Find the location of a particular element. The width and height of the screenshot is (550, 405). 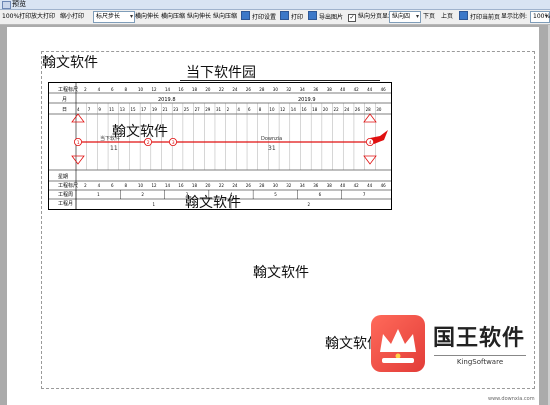

window-titlebar: 预览 is located at coordinates (275, 5).